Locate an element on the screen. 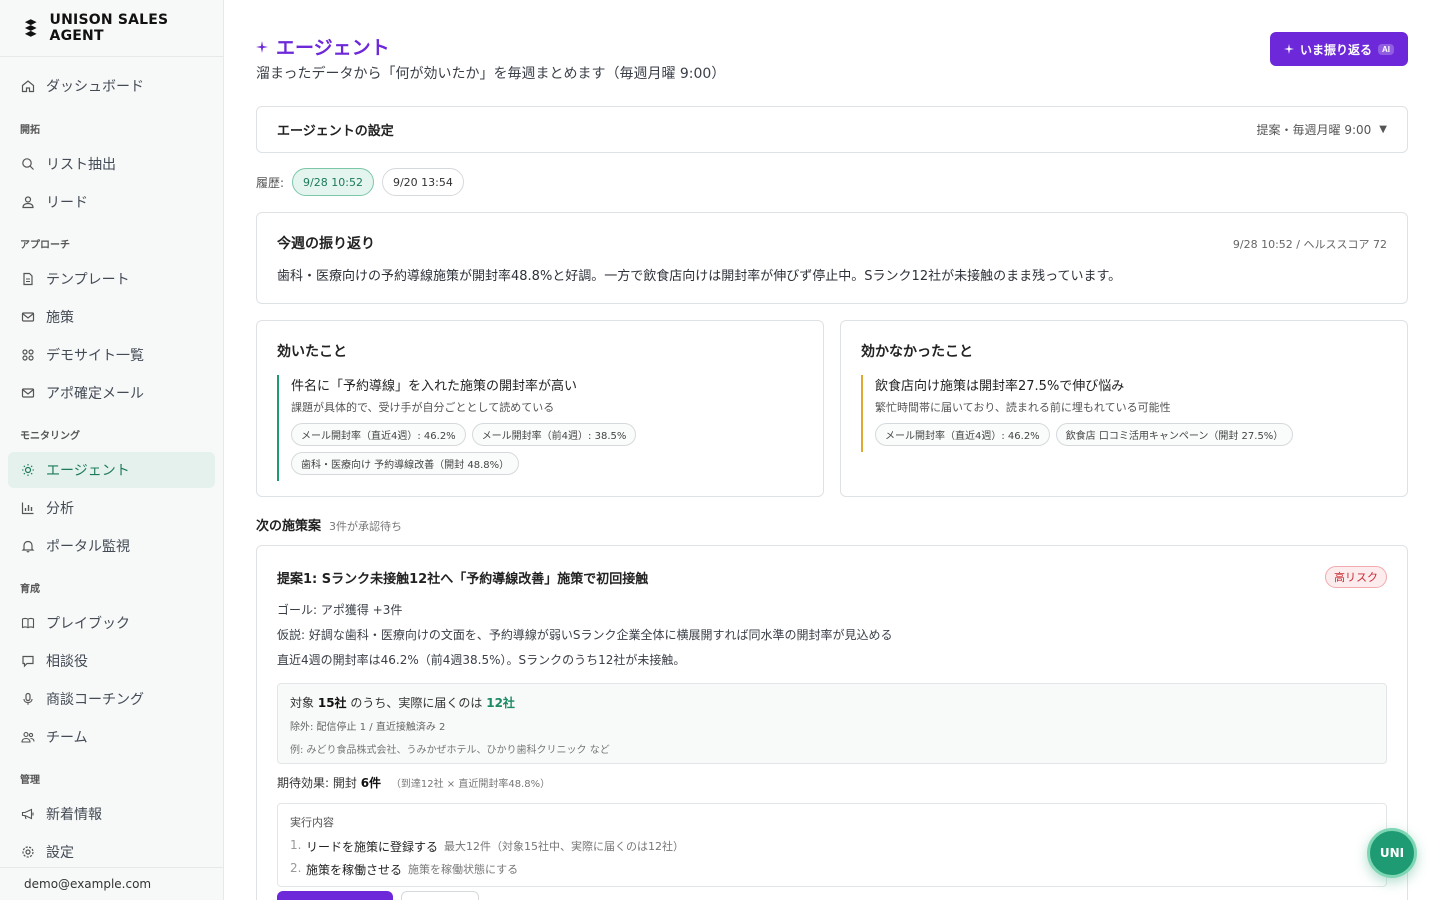 The image size is (1440, 900). sidebar-item-label: 新着情報 is located at coordinates (74, 815).